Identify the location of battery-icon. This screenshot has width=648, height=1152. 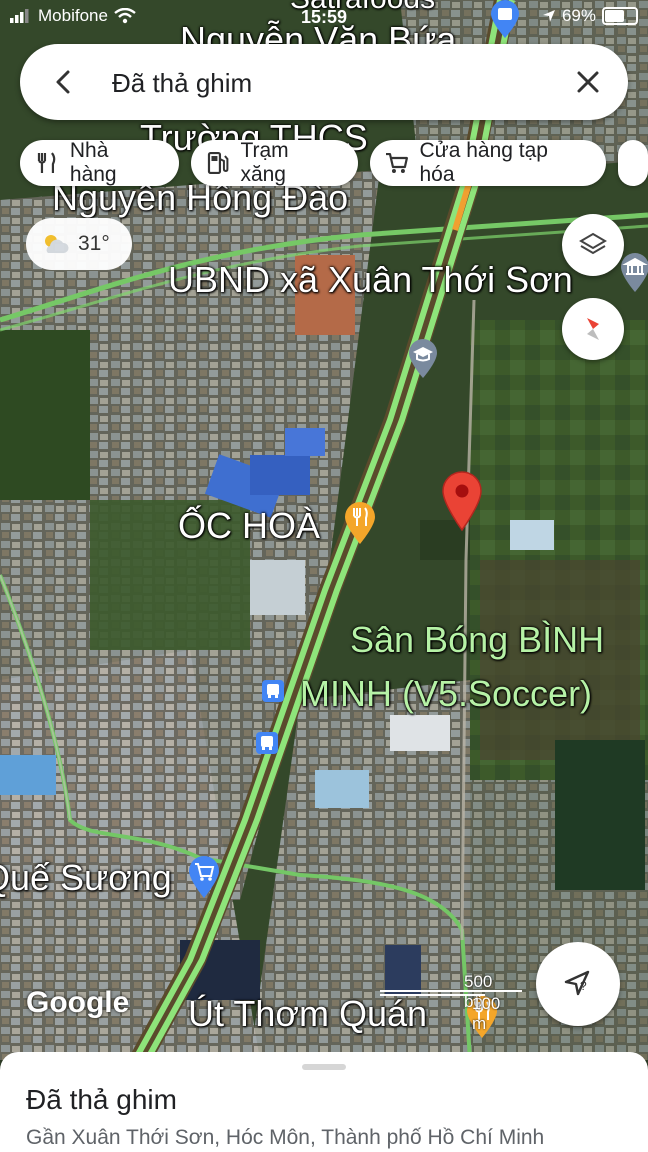
(620, 16).